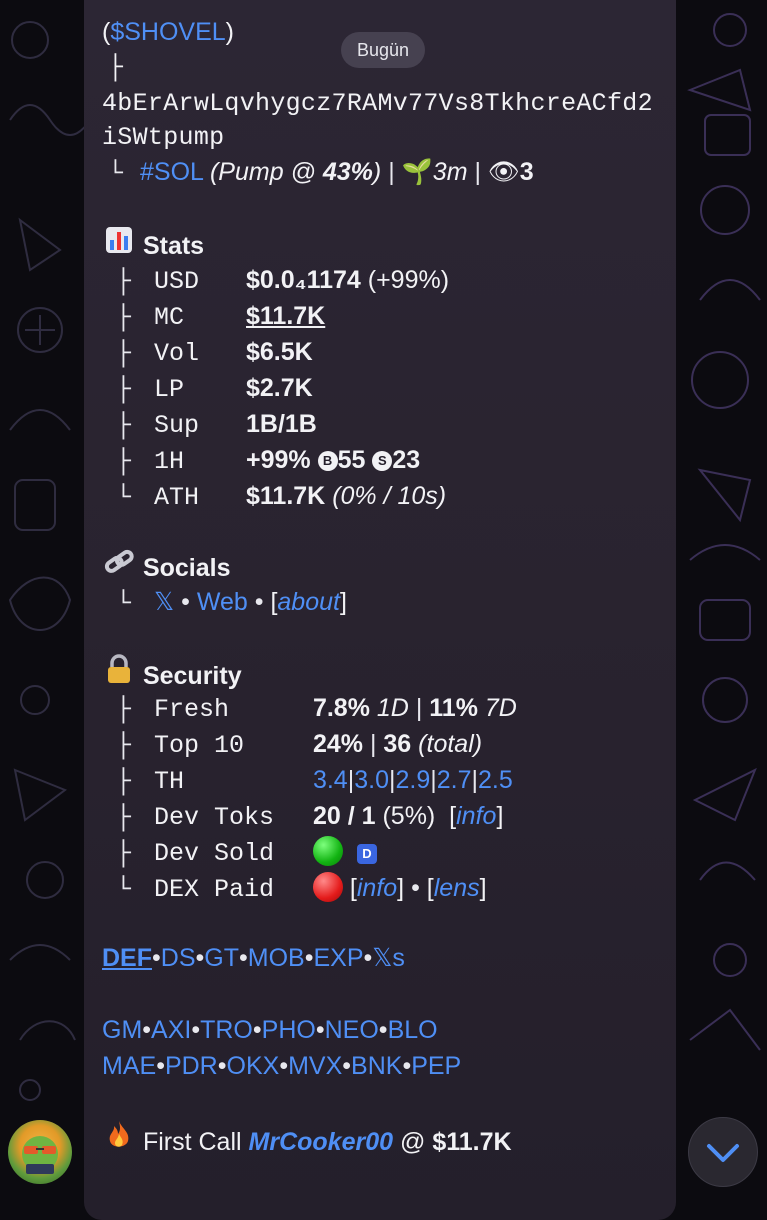  I want to click on buys-icon: B, so click(327, 461).